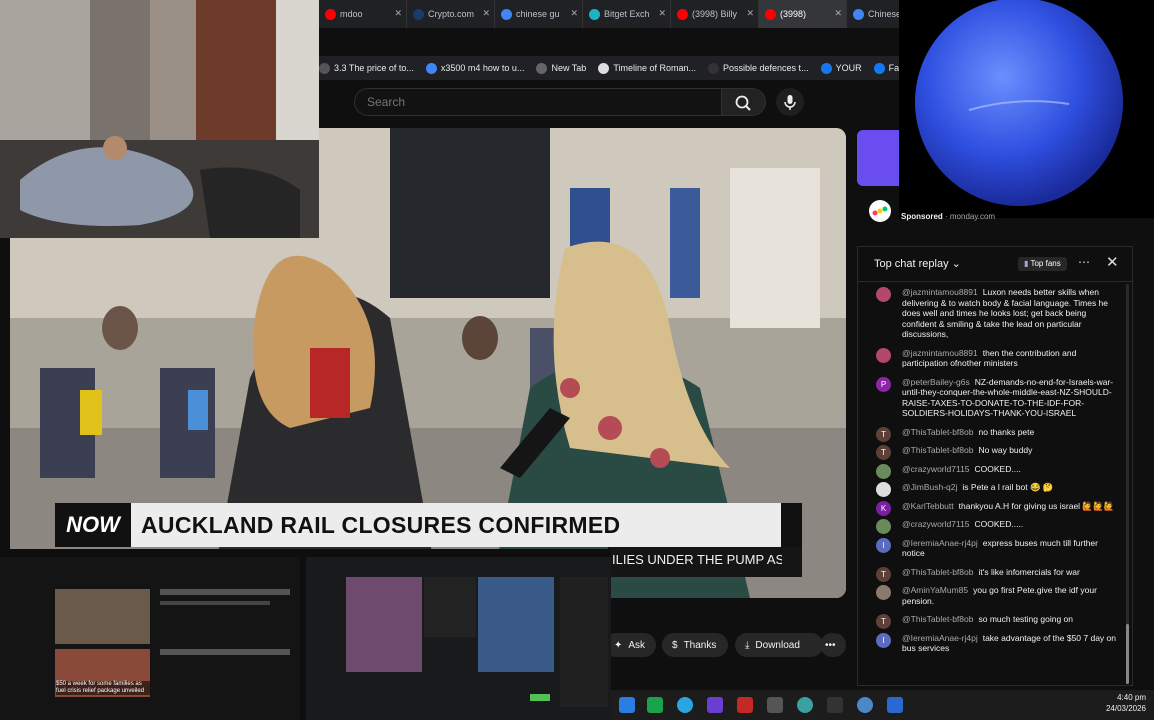  I want to click on browser-tab: Chinese x✕, so click(873, 14).